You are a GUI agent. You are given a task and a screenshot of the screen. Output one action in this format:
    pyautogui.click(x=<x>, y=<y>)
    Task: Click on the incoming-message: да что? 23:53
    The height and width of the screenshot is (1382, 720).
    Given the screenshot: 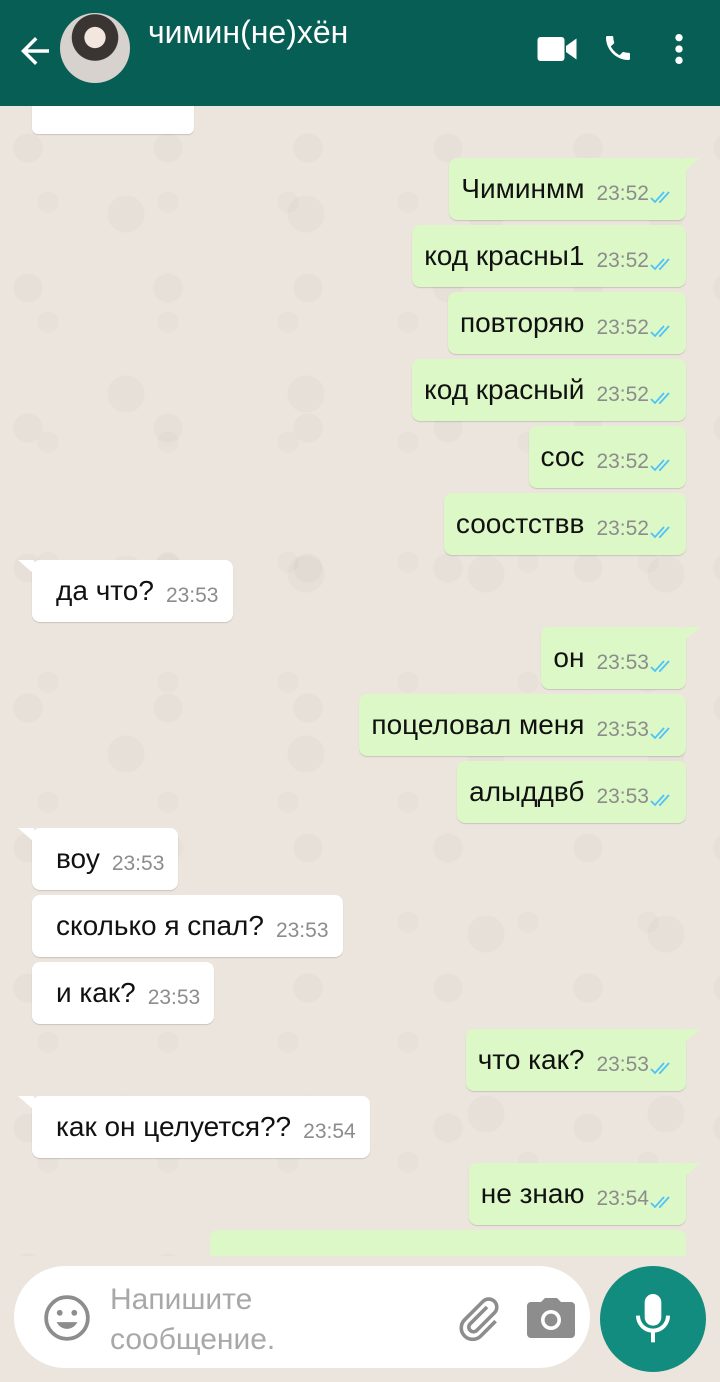 What is the action you would take?
    pyautogui.click(x=125, y=591)
    